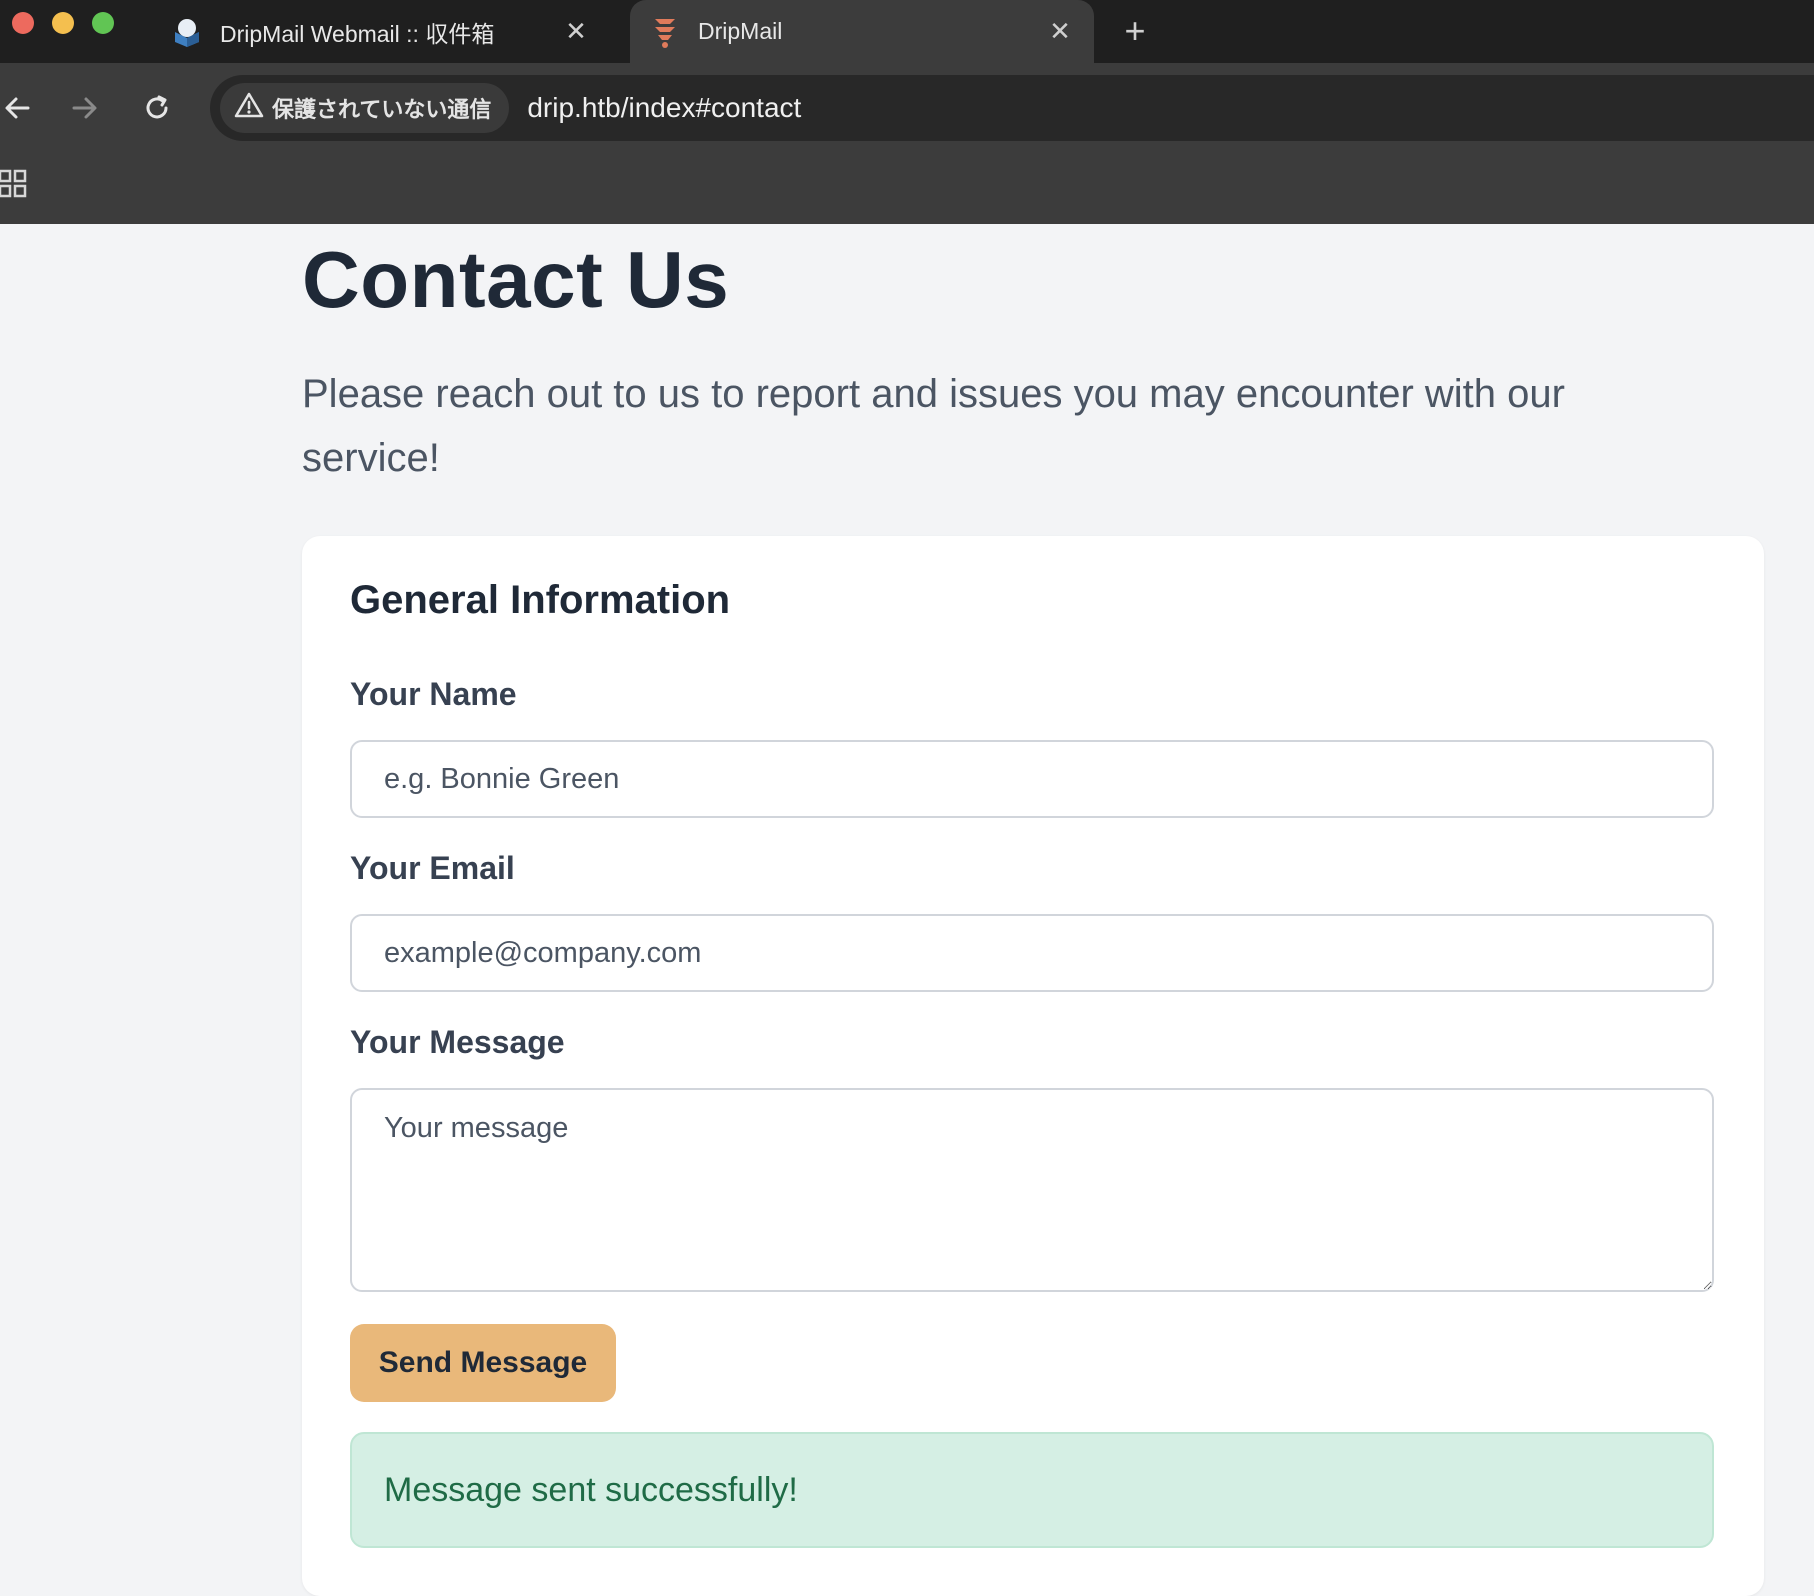 This screenshot has width=1814, height=1596. Describe the element at coordinates (187, 32) in the screenshot. I see `roundcube-icon` at that location.